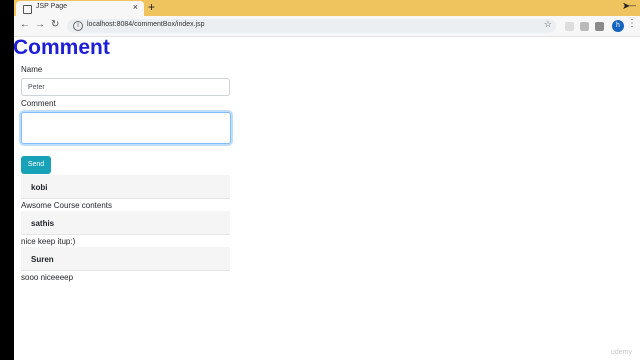 The height and width of the screenshot is (360, 640). What do you see at coordinates (40, 24) in the screenshot?
I see `forward-icon: →` at bounding box center [40, 24].